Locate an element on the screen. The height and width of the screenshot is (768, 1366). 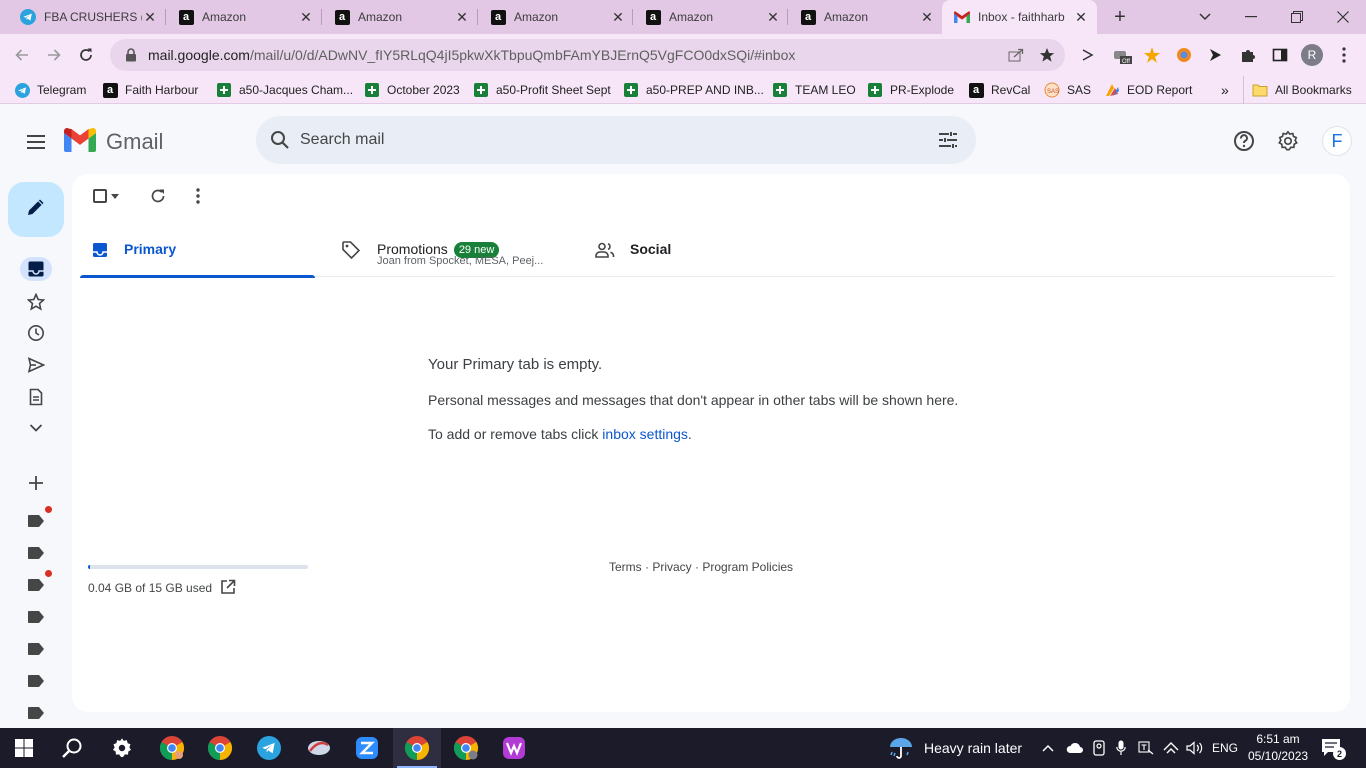
refresh-icon is located at coordinates (158, 196).